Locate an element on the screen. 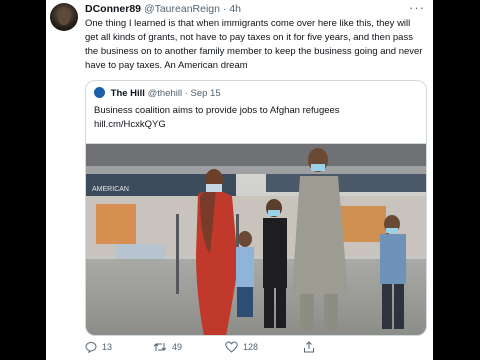 The width and height of the screenshot is (480, 360). share-button is located at coordinates (309, 347).